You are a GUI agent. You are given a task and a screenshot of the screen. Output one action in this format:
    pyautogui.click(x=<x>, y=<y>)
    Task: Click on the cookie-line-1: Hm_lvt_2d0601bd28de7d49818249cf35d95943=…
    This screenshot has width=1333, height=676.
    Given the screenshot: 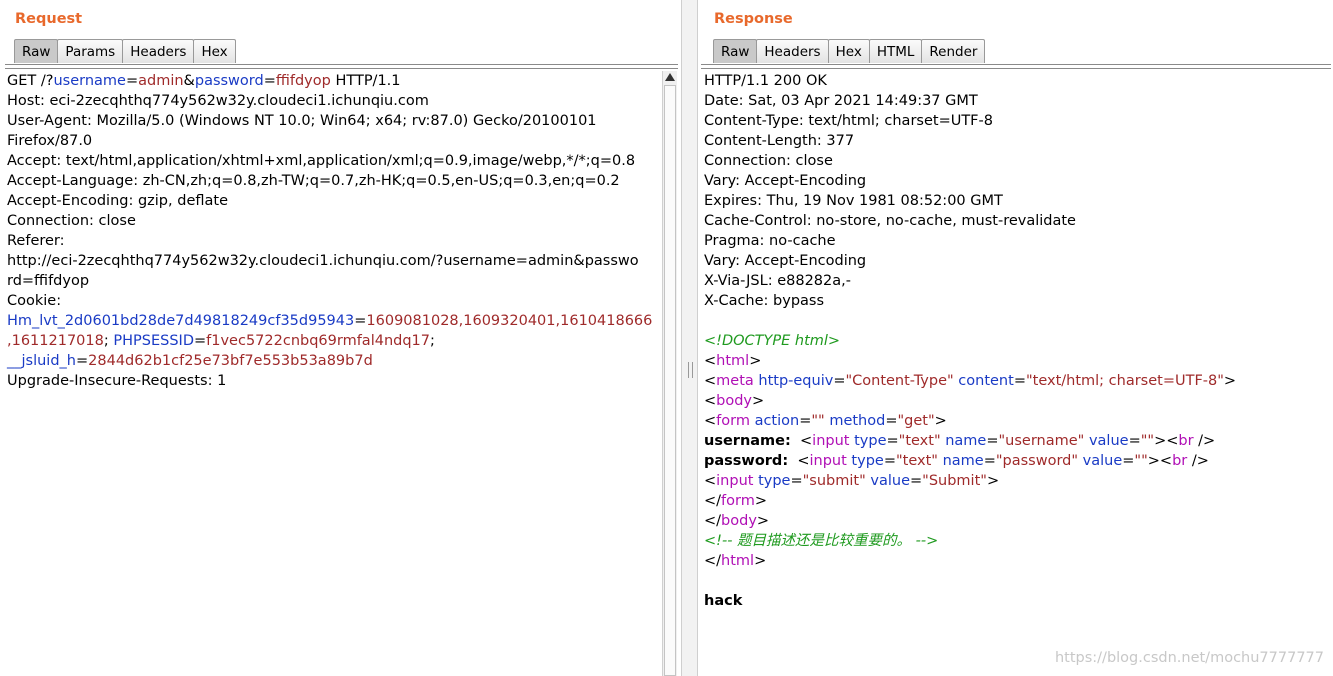 What is the action you would take?
    pyautogui.click(x=330, y=321)
    